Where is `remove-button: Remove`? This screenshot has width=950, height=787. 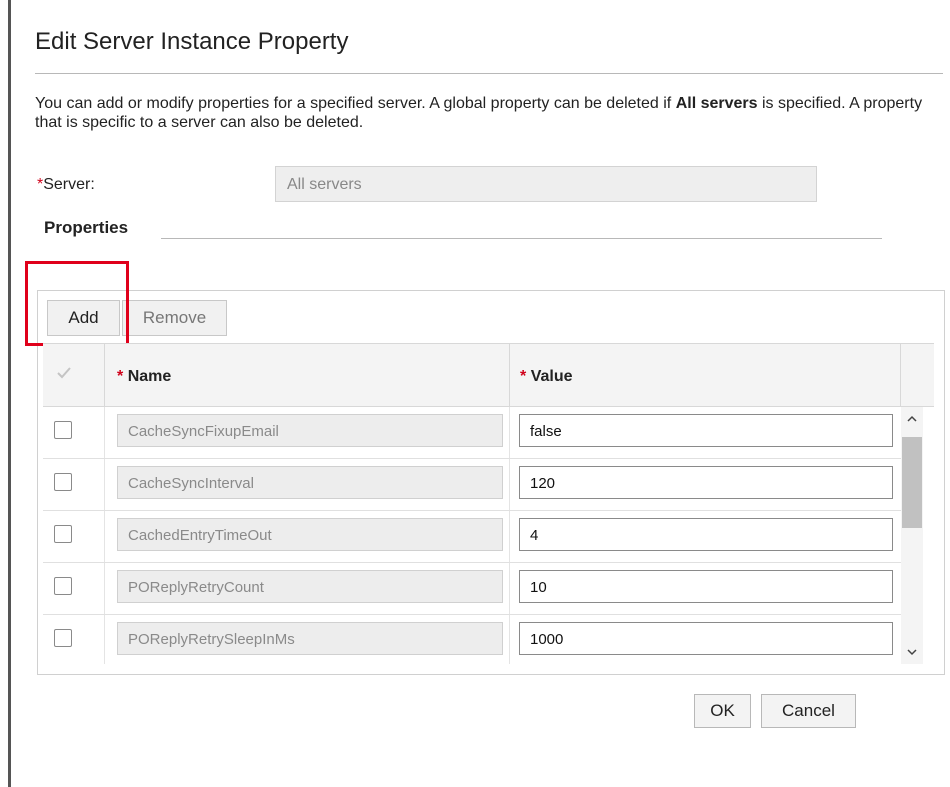
remove-button: Remove is located at coordinates (174, 318).